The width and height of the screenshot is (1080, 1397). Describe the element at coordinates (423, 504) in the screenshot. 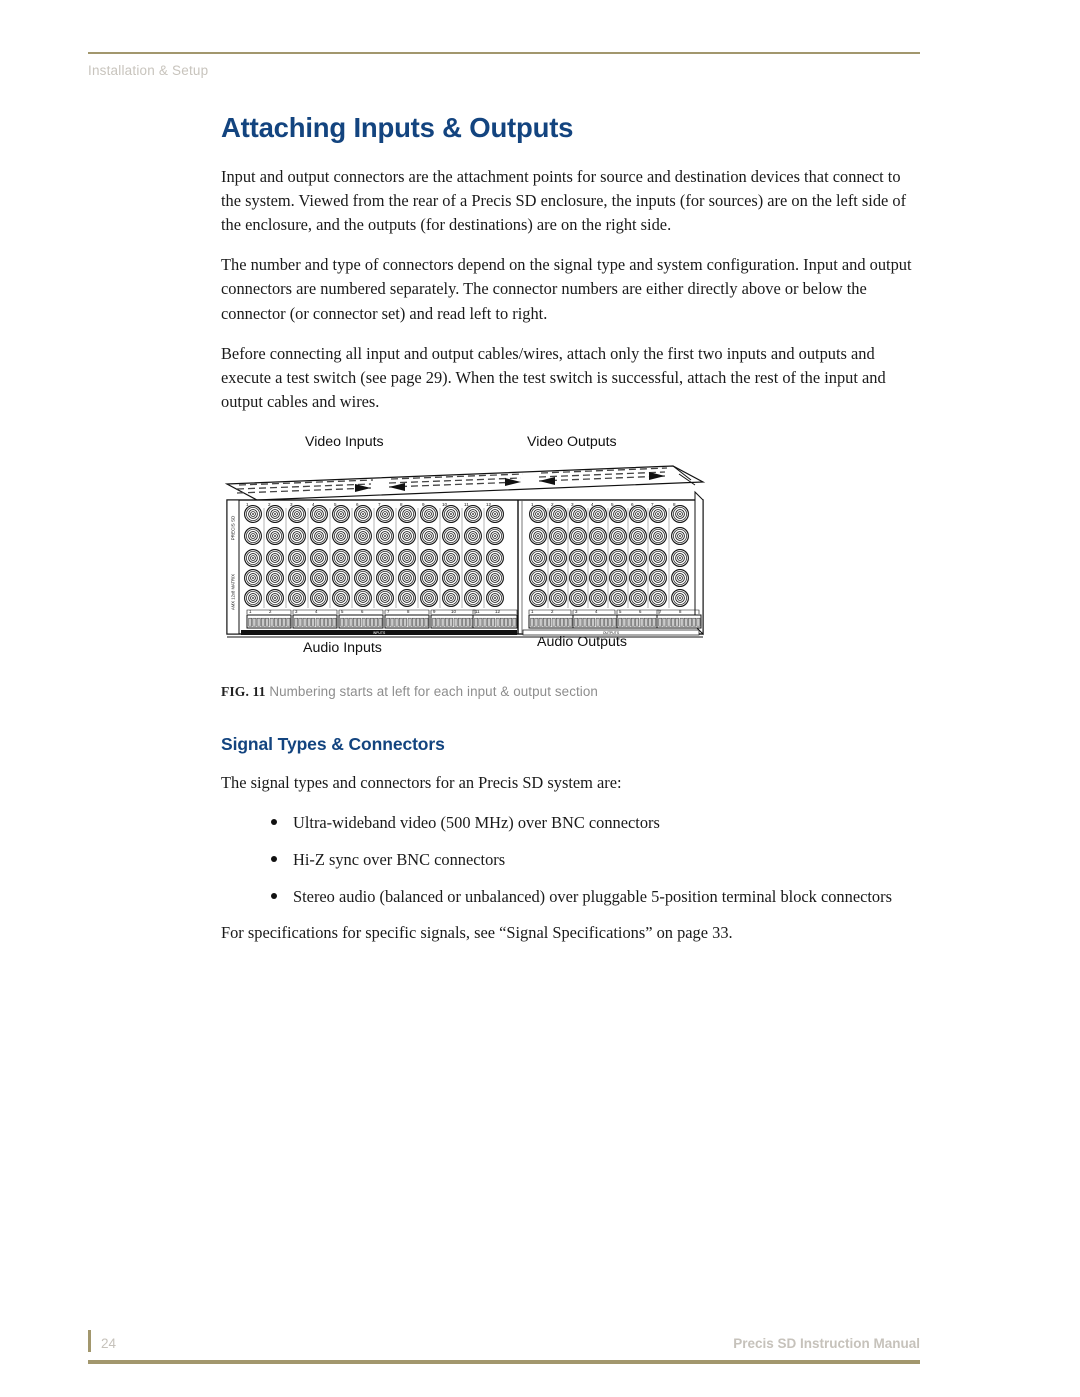

I see `svg-text: 9` at that location.